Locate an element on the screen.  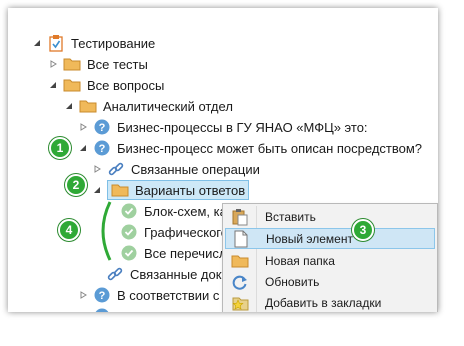
bookmark-star-icon is located at coordinates (240, 303).